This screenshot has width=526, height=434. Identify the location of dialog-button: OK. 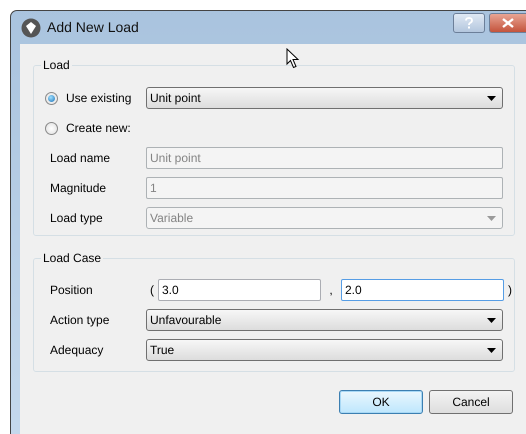
(381, 402).